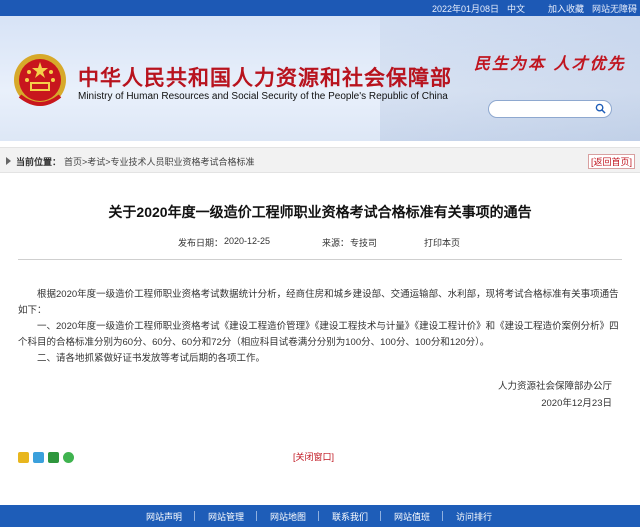  What do you see at coordinates (336, 243) in the screenshot?
I see `source-label: 来源：` at bounding box center [336, 243].